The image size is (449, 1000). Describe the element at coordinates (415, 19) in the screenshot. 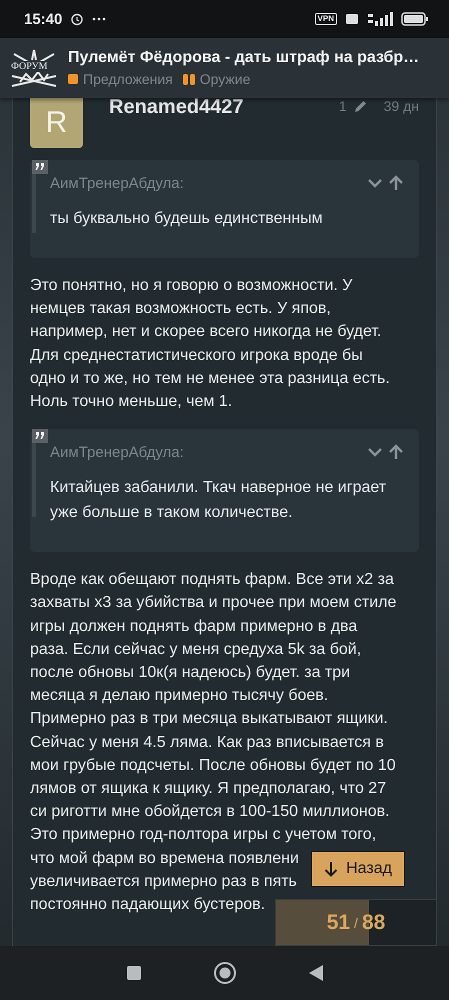

I see `battery-icon` at that location.